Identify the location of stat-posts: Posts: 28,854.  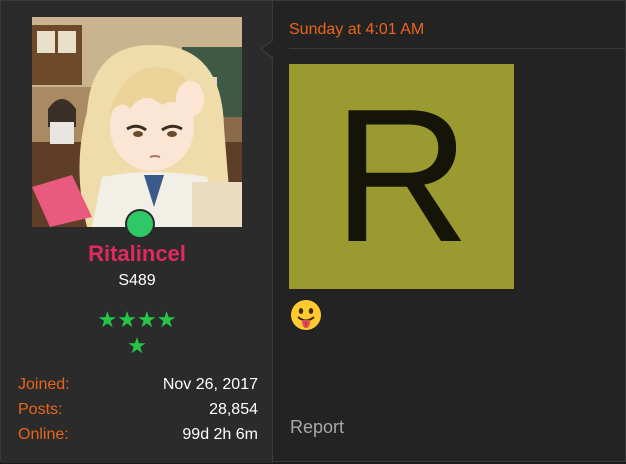
(138, 409).